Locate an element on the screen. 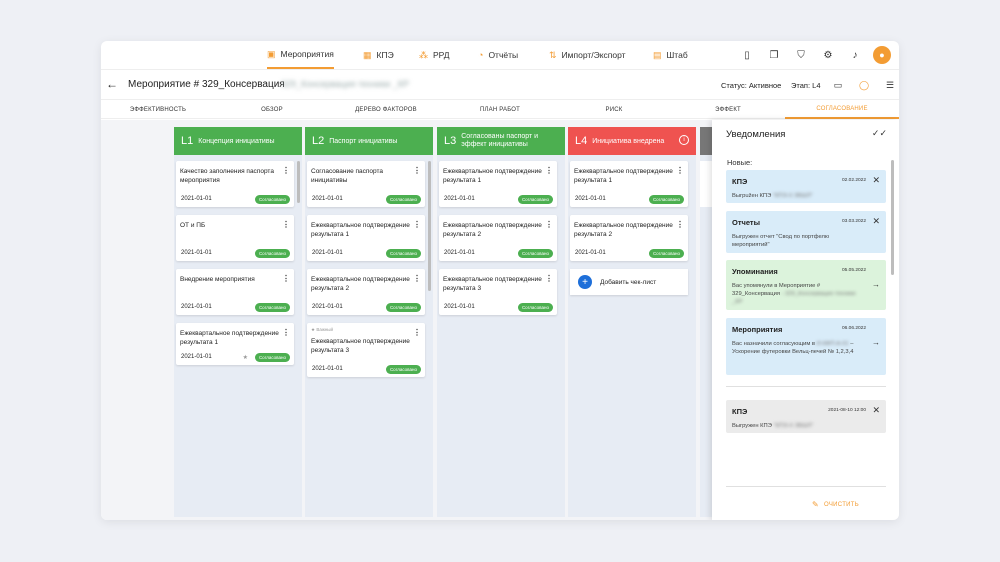 Image resolution: width=1000 pixels, height=562 pixels. notification-date: 05.05.2022 is located at coordinates (853, 270).